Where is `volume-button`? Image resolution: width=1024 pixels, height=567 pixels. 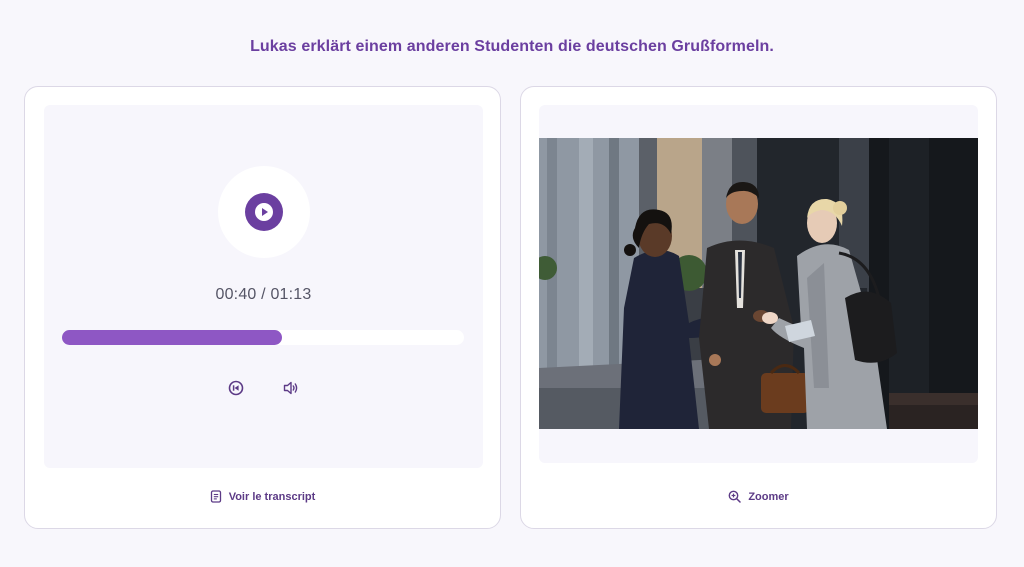 volume-button is located at coordinates (291, 388).